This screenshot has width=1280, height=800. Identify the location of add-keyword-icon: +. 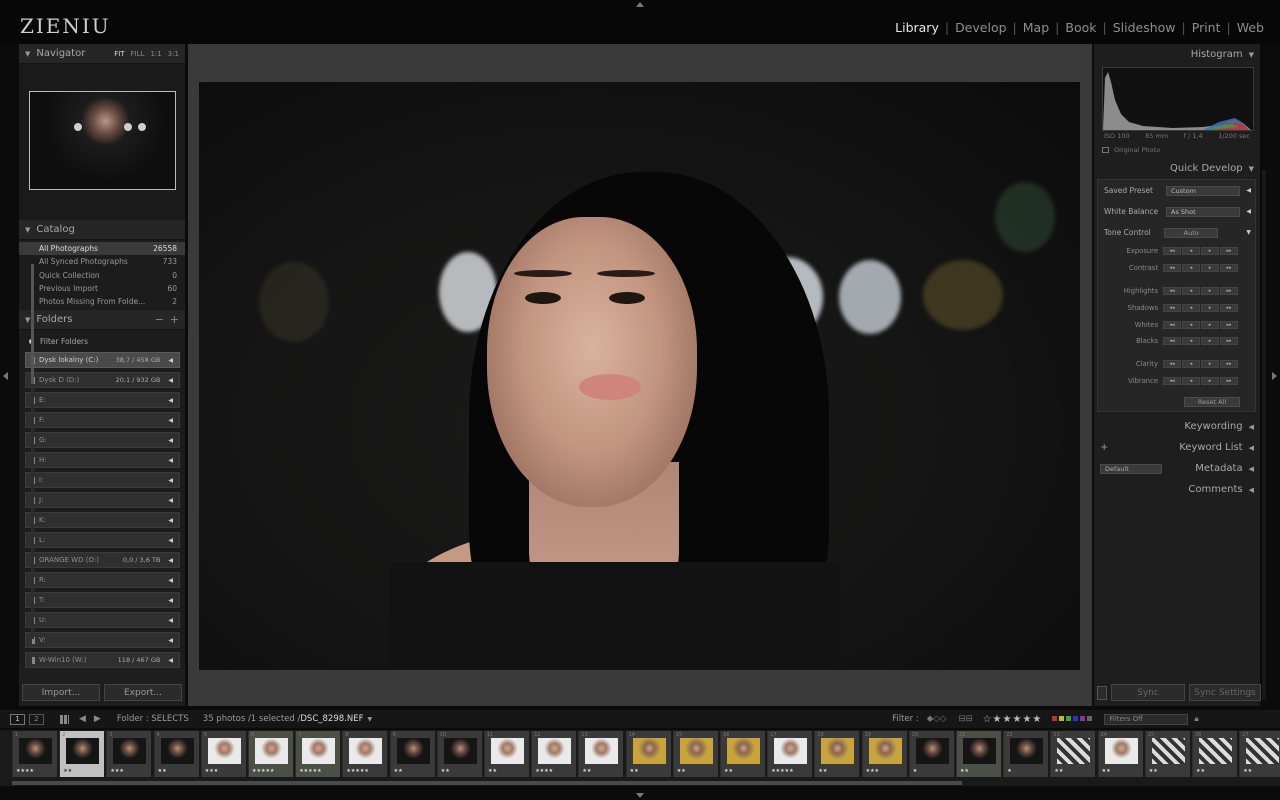
(1104, 447).